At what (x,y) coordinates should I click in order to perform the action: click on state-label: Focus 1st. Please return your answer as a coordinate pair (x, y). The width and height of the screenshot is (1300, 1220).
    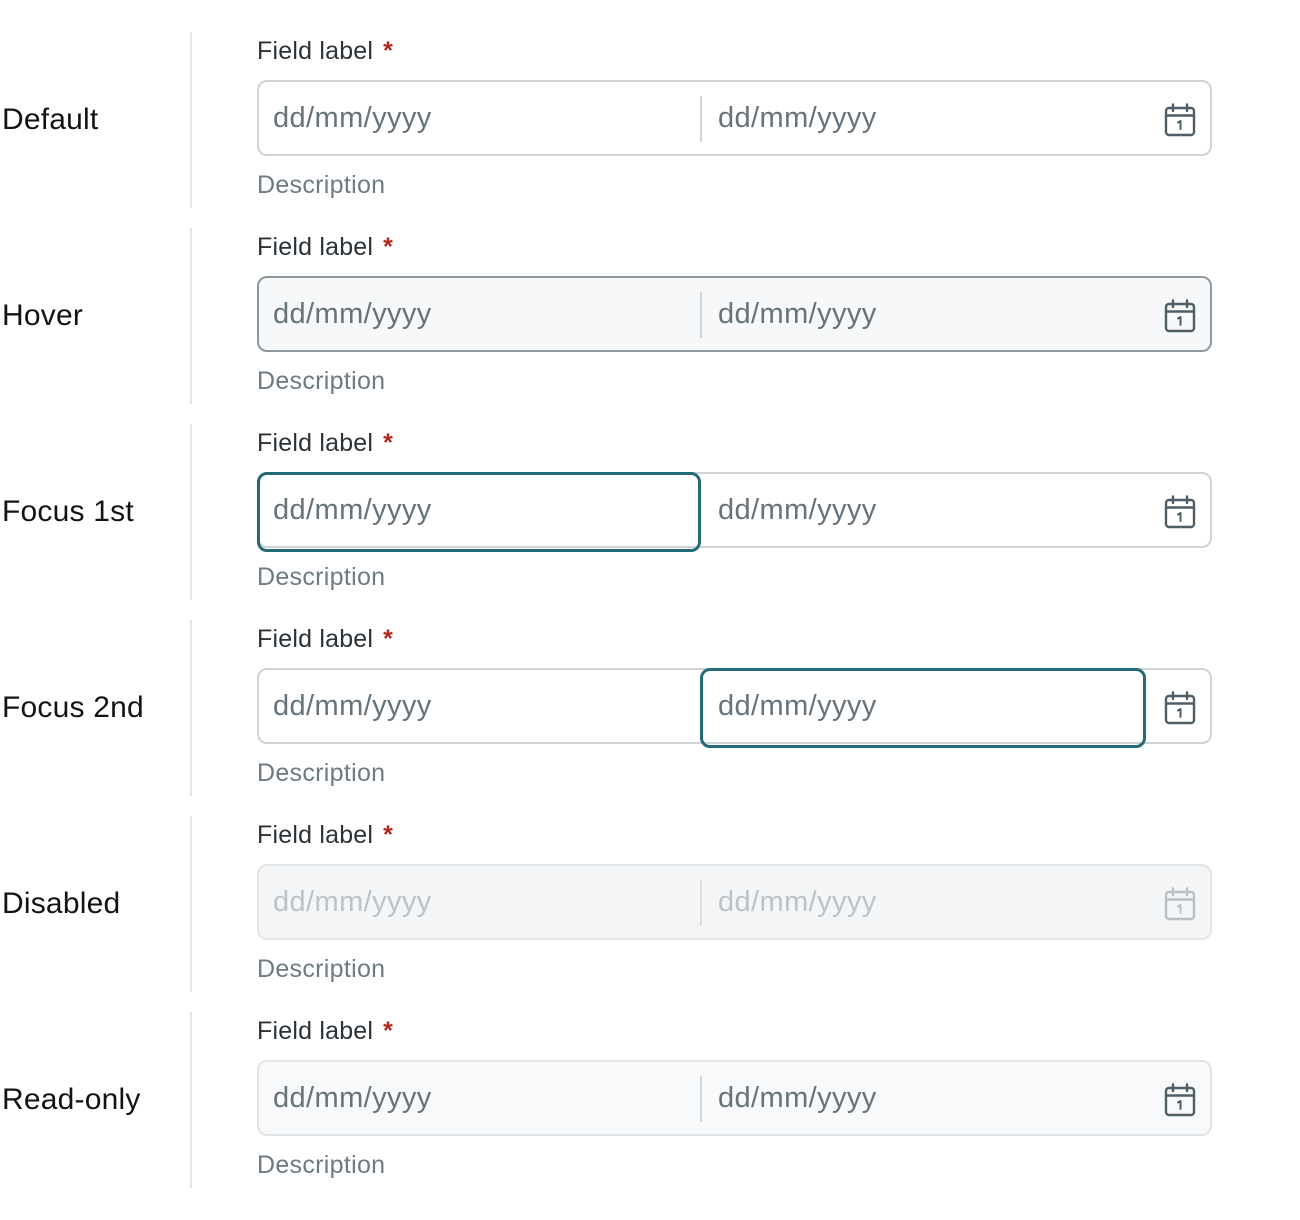
    Looking at the image, I should click on (68, 511).